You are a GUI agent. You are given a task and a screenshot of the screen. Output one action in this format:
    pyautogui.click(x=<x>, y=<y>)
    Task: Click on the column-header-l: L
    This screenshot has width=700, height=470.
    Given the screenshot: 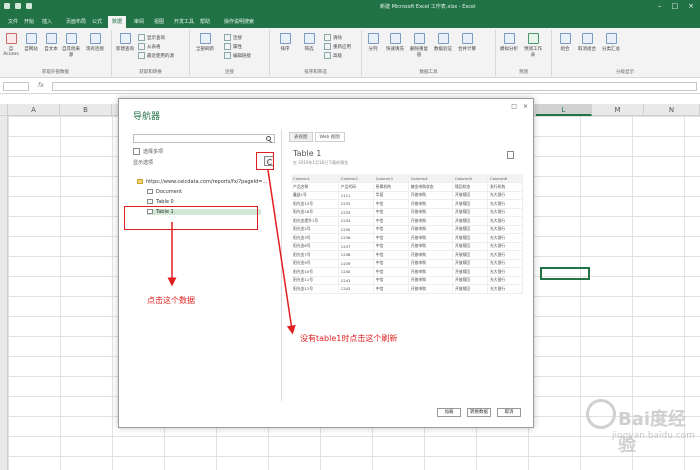 What is the action you would take?
    pyautogui.click(x=564, y=110)
    